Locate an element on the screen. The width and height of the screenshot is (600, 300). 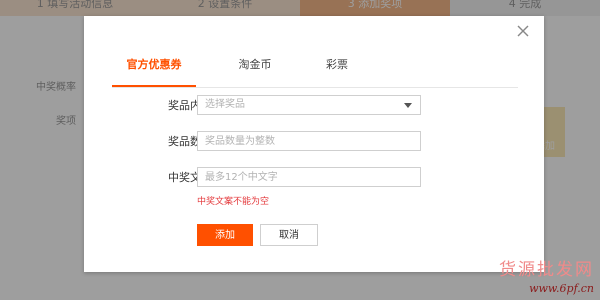
prize-quantity-input is located at coordinates (309, 141).